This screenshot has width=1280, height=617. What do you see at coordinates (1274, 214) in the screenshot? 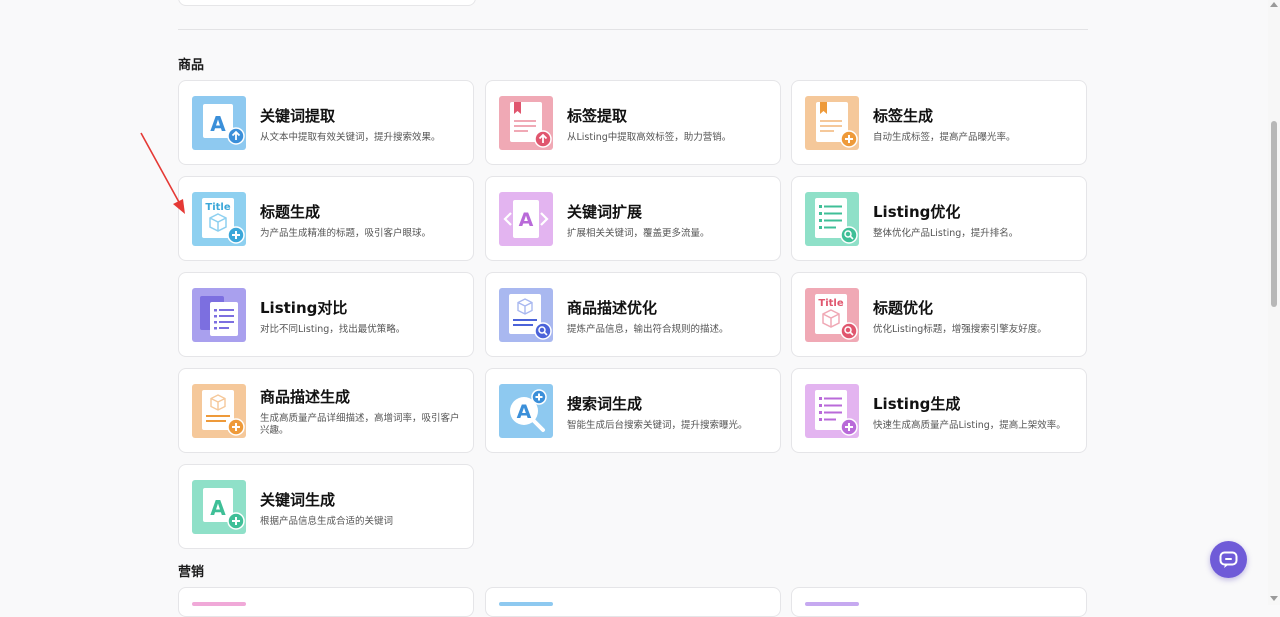
I see `scrollbar-thumb` at bounding box center [1274, 214].